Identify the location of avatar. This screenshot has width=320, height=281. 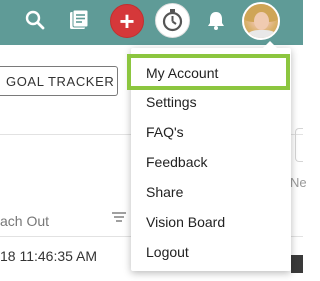
(261, 21).